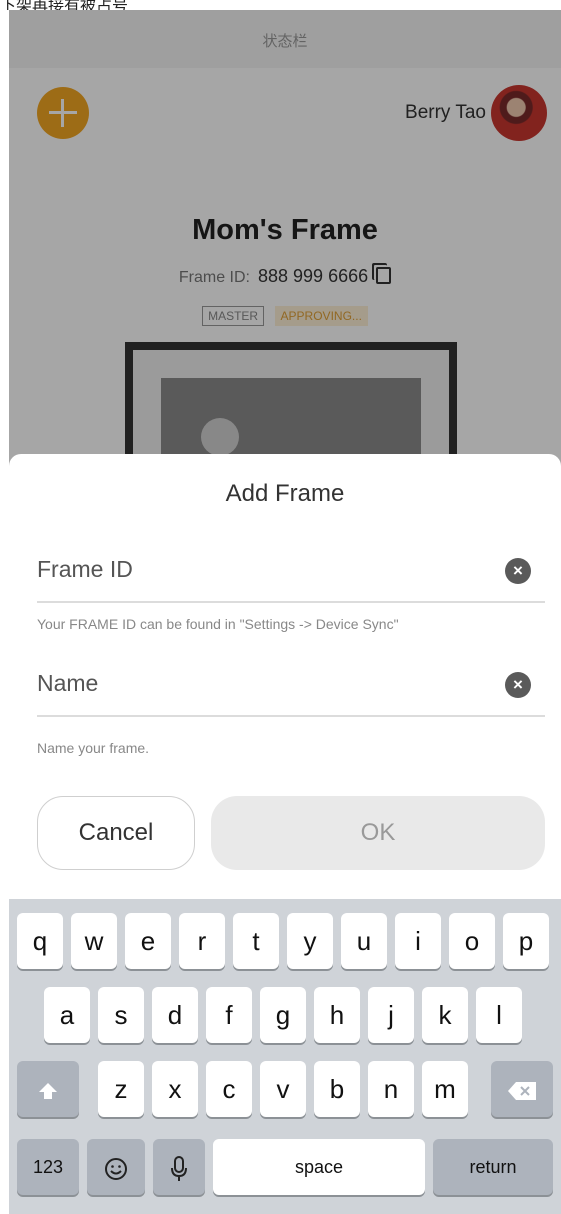  What do you see at coordinates (229, 1015) in the screenshot?
I see `key-f: f` at bounding box center [229, 1015].